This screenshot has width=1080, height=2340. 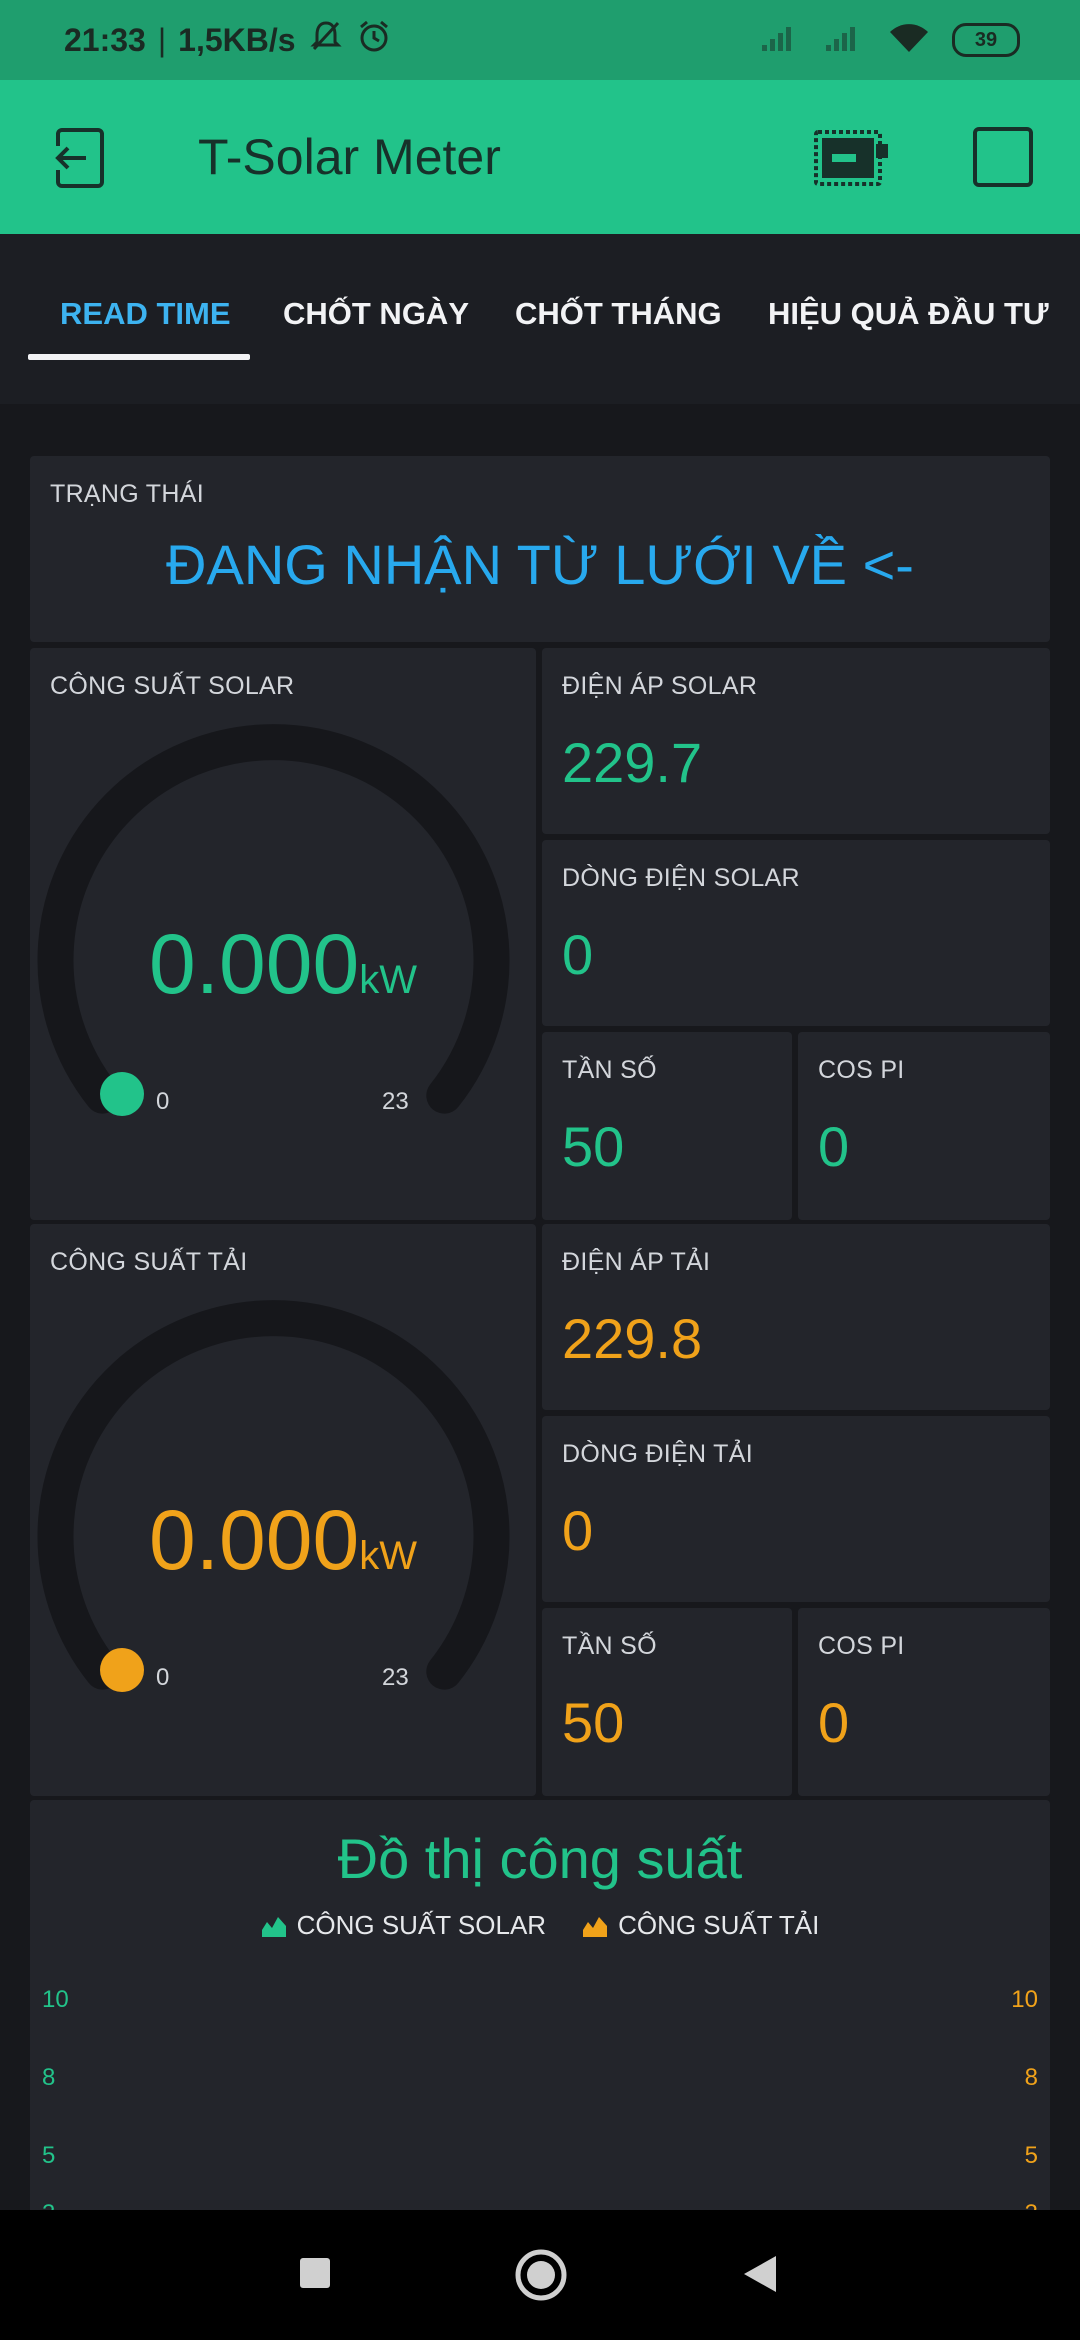 I want to click on tab-chot-thang: CHỐT THÁNG, so click(x=618, y=314).